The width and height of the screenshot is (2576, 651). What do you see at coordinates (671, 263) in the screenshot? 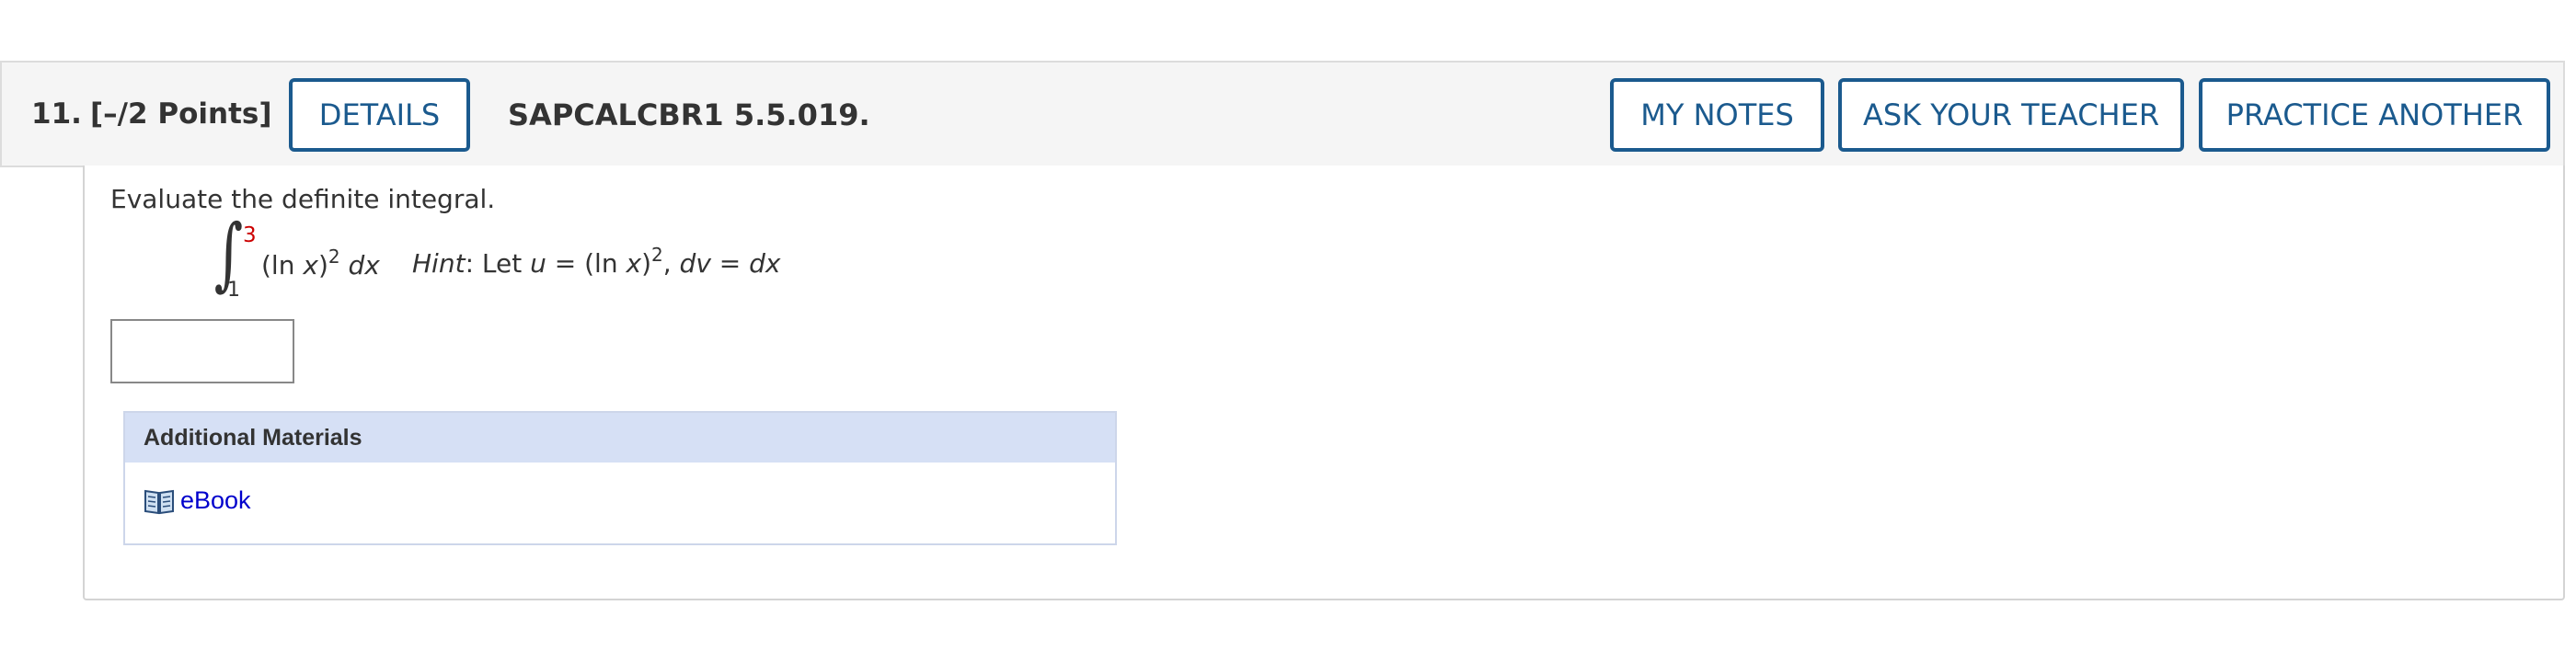
I see `hint-comma: ,` at bounding box center [671, 263].